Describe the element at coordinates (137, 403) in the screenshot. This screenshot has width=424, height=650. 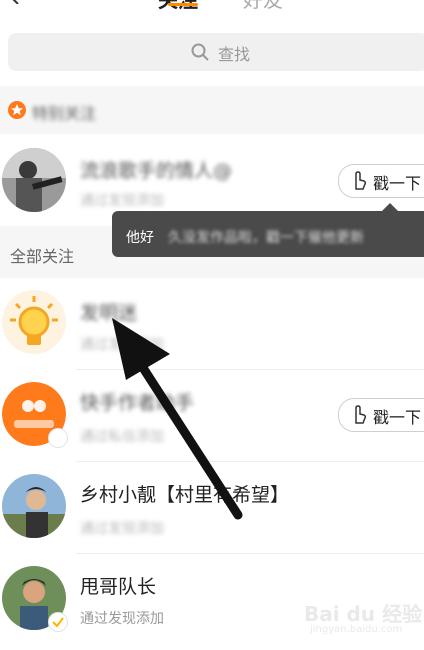
I see `contact-name: 快手作者助手` at that location.